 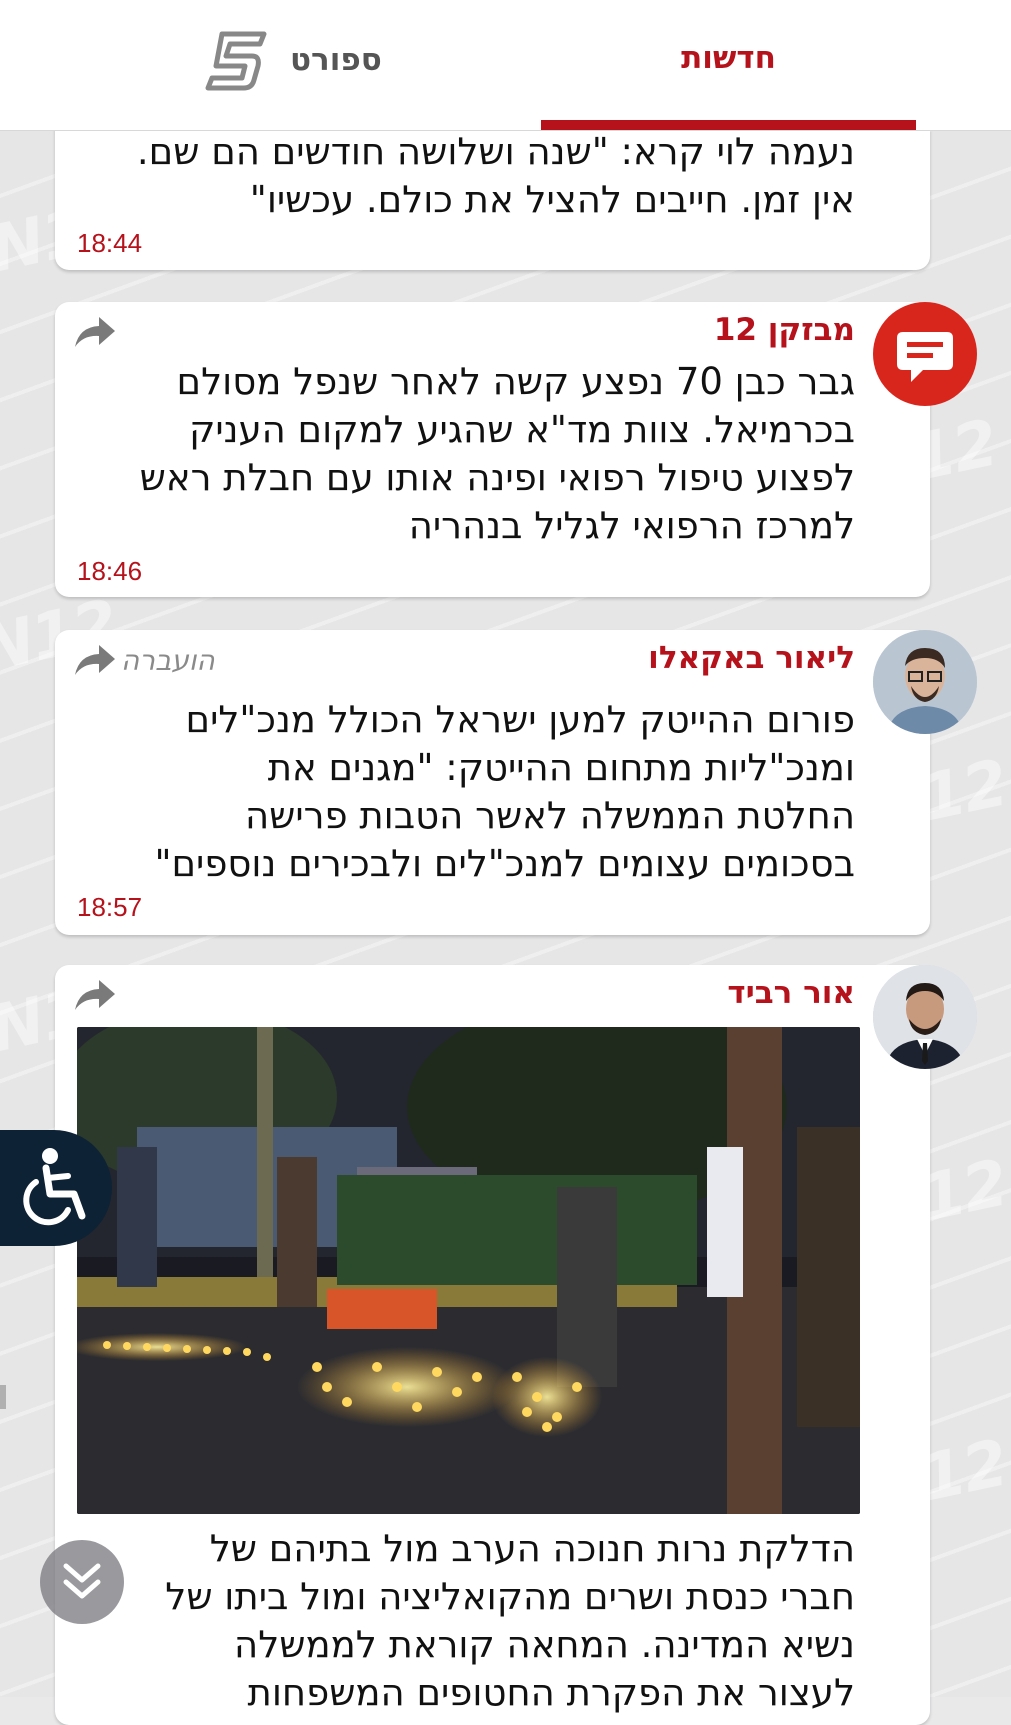 I want to click on news-text-line: לעצור את הפקרת החטופים המשפחות, so click(x=551, y=1692).